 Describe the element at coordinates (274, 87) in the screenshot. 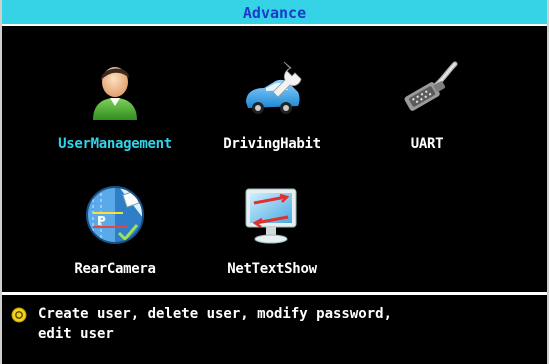

I see `car-wrench-icon` at that location.